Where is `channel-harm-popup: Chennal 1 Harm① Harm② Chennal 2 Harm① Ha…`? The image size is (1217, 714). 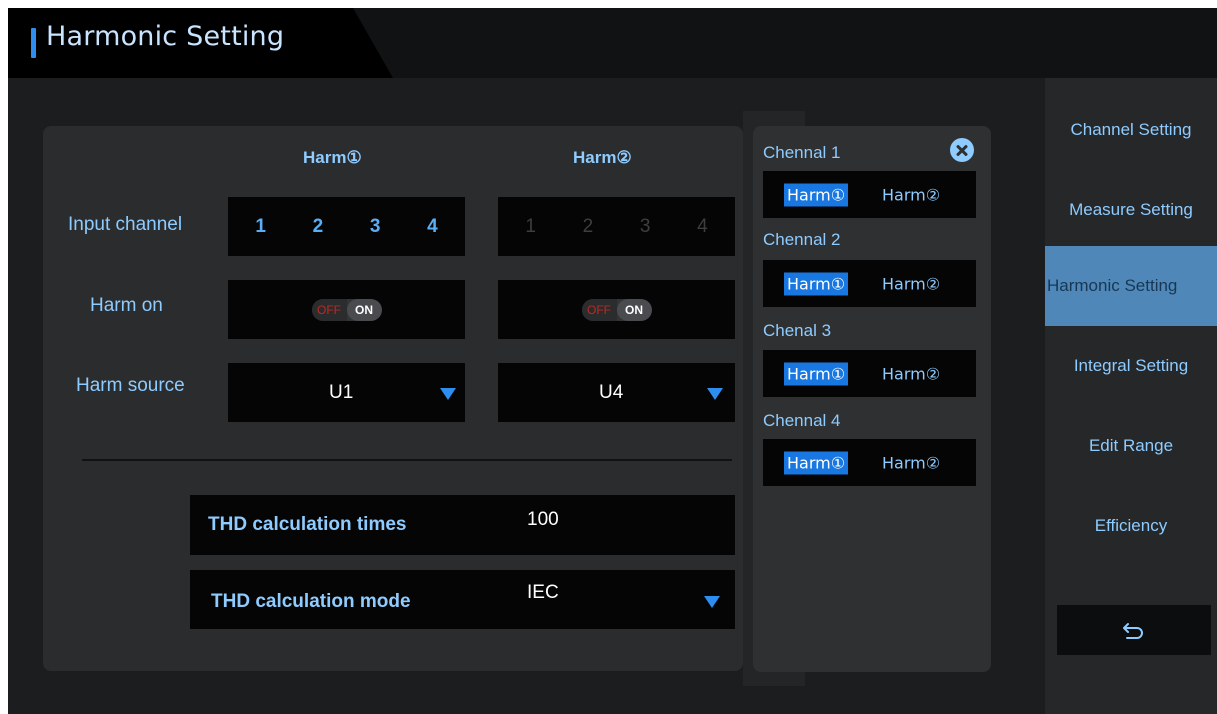
channel-harm-popup: Chennal 1 Harm① Harm② Chennal 2 Harm① Ha… is located at coordinates (872, 399).